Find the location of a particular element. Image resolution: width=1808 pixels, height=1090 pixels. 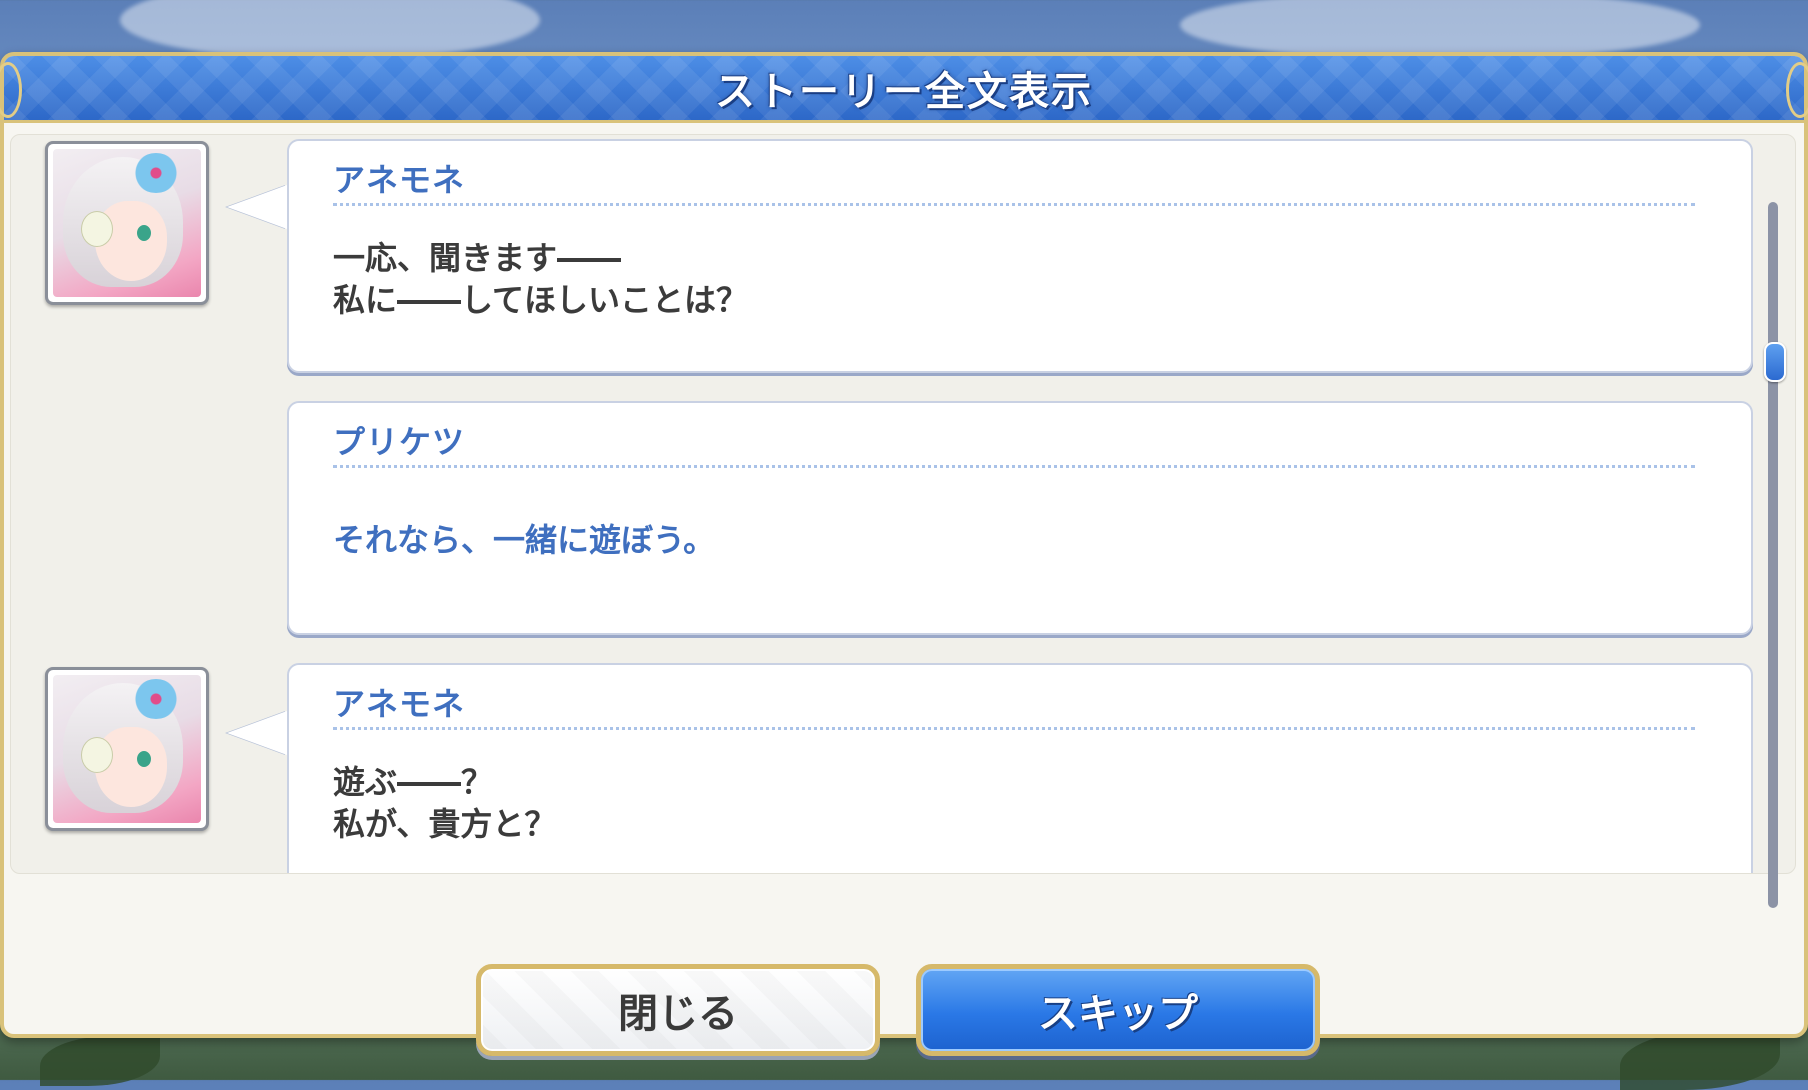

dialogue-line: 私に――してほしいことは？ is located at coordinates (541, 300).